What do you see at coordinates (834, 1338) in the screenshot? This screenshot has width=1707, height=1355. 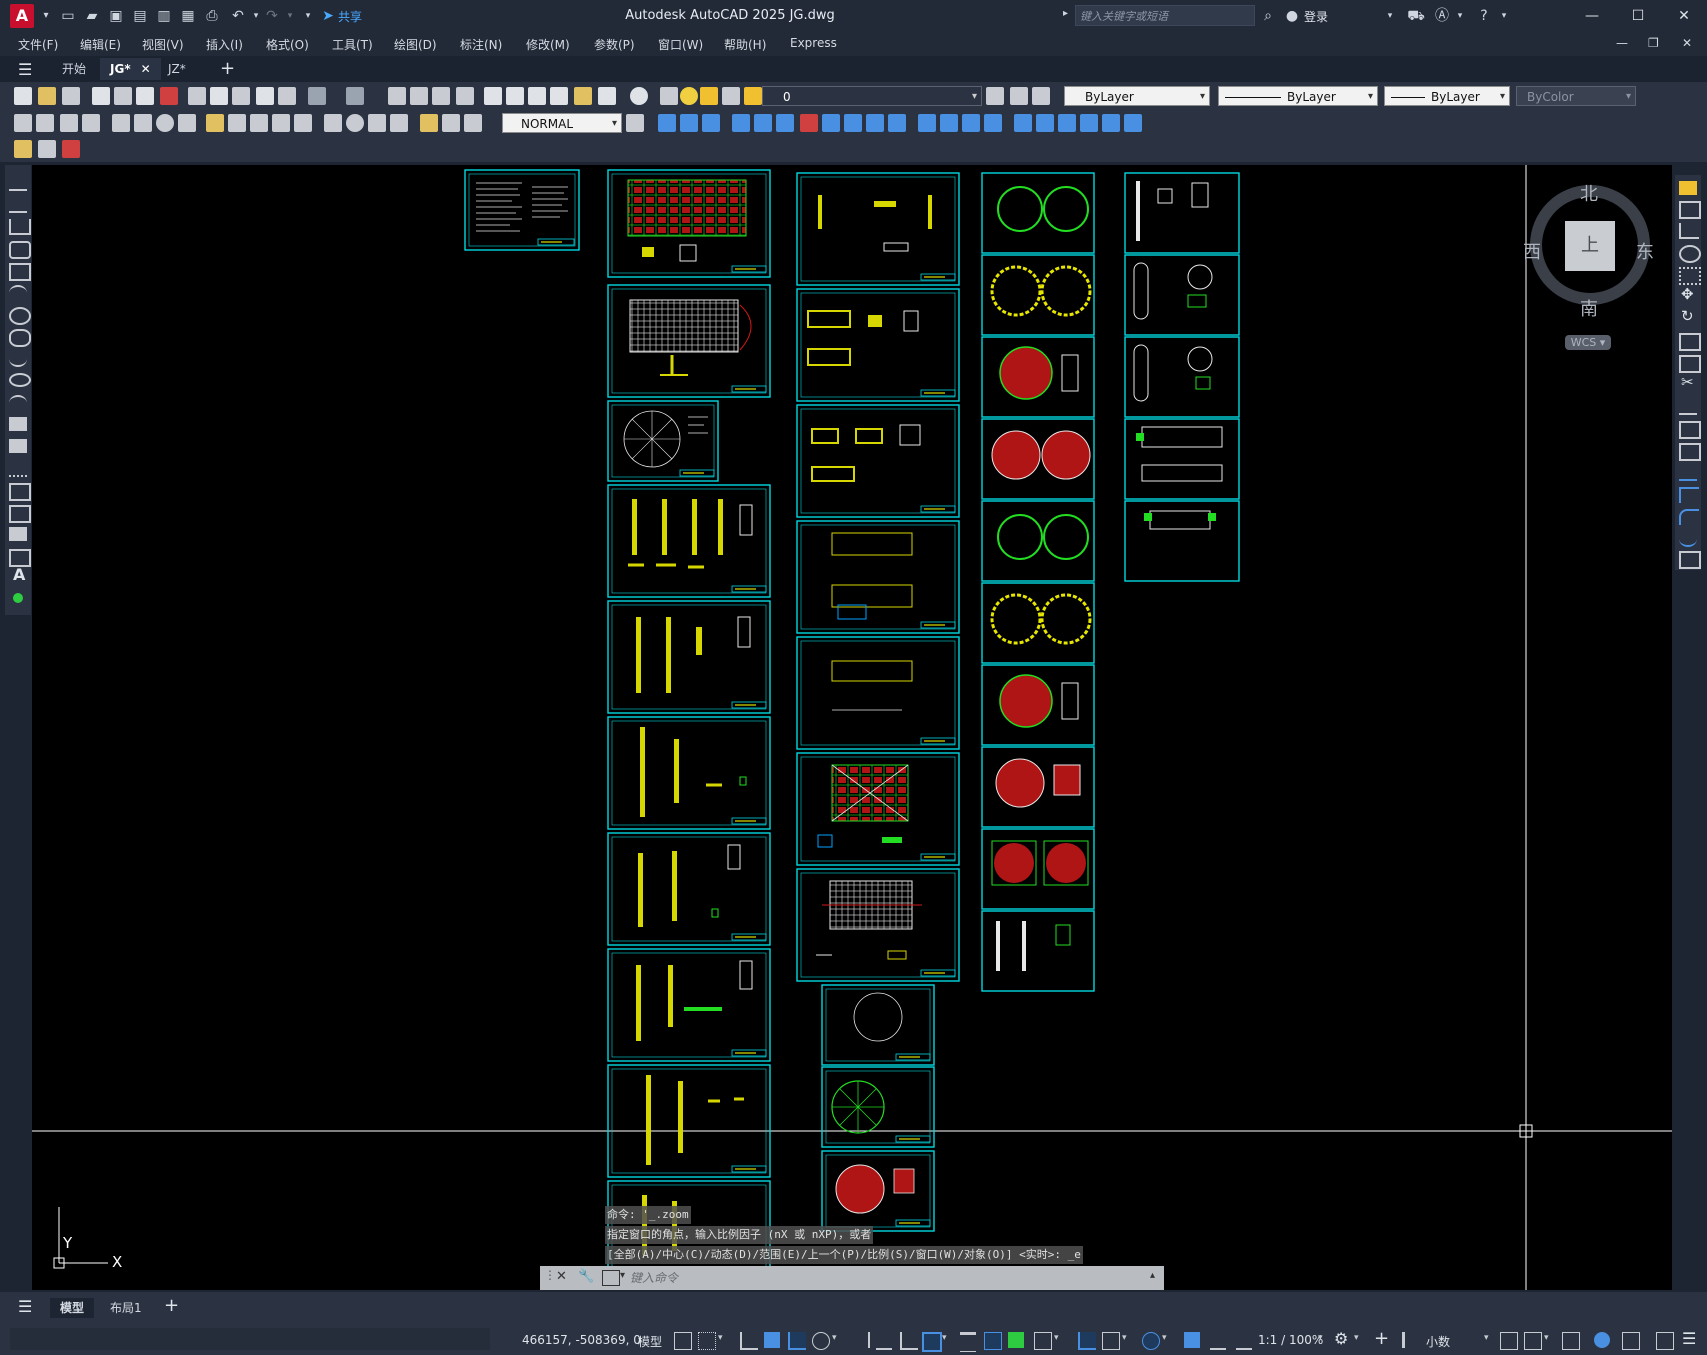 I see `polar-dropdown-icon: ▾` at bounding box center [834, 1338].